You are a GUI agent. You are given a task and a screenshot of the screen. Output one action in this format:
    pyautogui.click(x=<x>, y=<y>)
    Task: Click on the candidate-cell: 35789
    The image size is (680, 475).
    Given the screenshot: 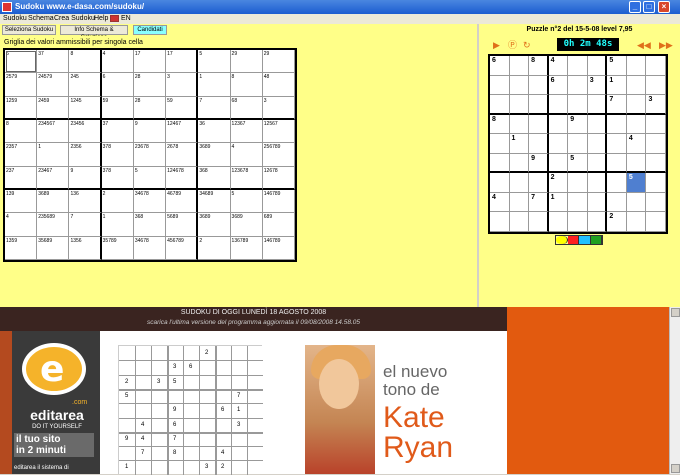 What is the action you would take?
    pyautogui.click(x=117, y=248)
    